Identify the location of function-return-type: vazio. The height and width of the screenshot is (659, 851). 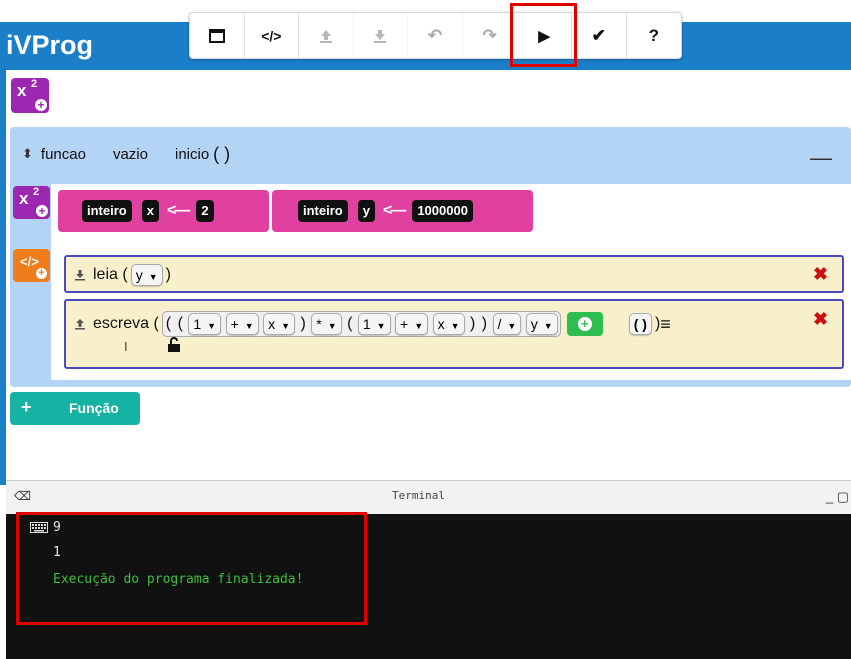
(130, 154).